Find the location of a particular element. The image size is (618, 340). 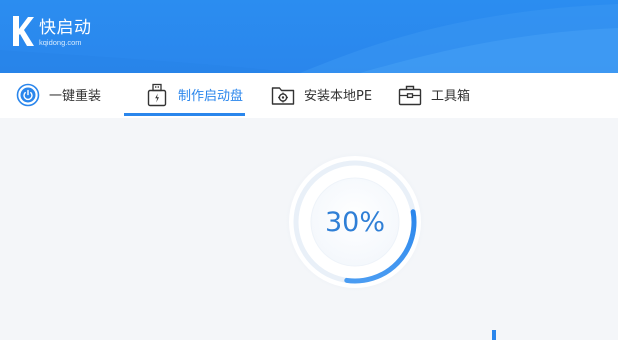

toolbox-icon is located at coordinates (410, 95).